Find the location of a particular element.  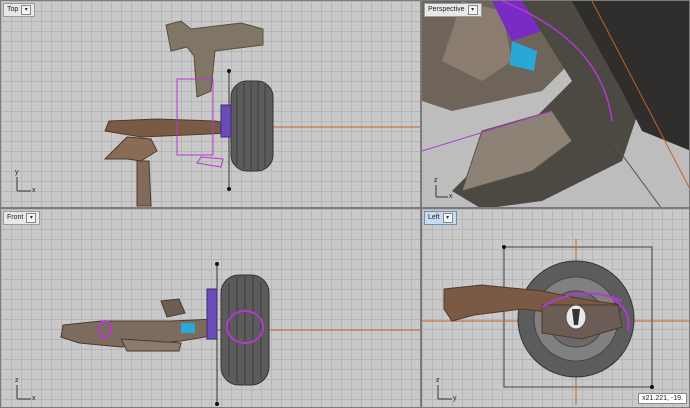

hub-part is located at coordinates (226, 121).